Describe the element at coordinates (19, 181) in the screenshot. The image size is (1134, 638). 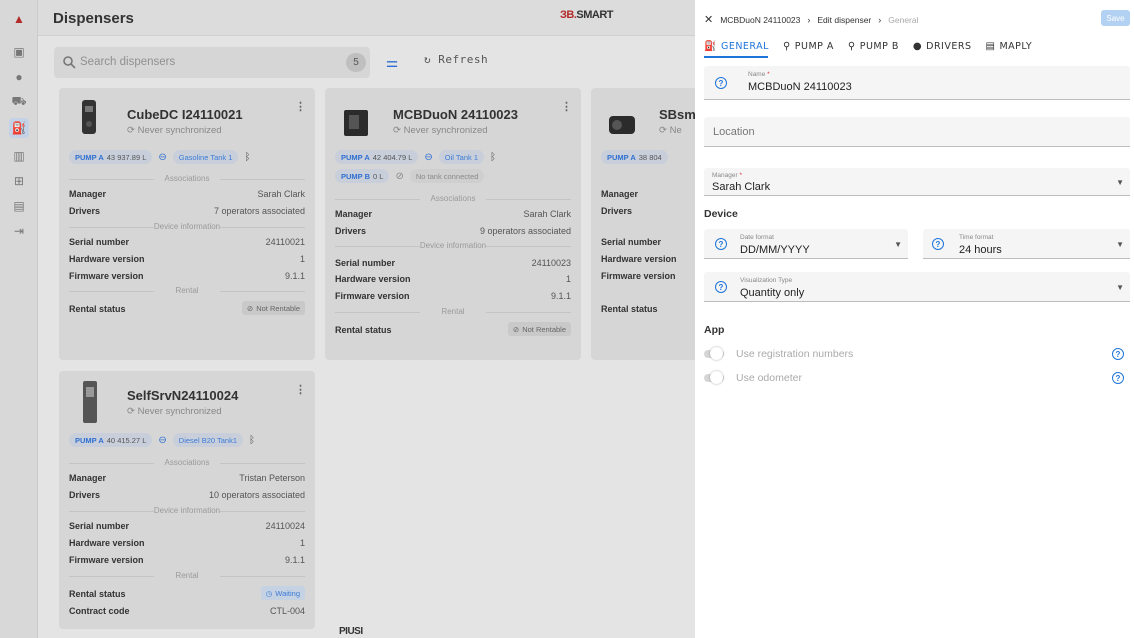
I see `grid-icon: ⊞` at that location.